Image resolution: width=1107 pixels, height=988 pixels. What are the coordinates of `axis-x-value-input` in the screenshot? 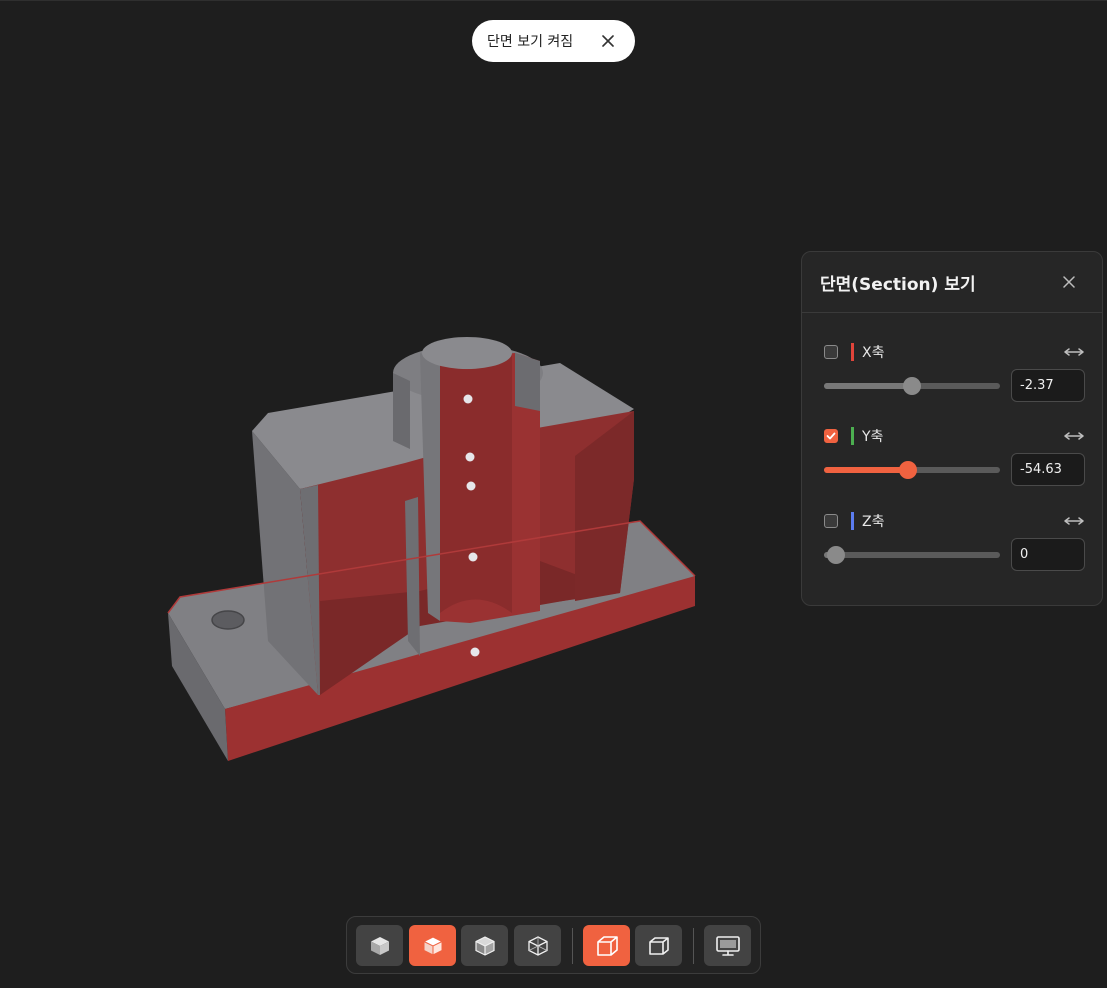 It's located at (1048, 385).